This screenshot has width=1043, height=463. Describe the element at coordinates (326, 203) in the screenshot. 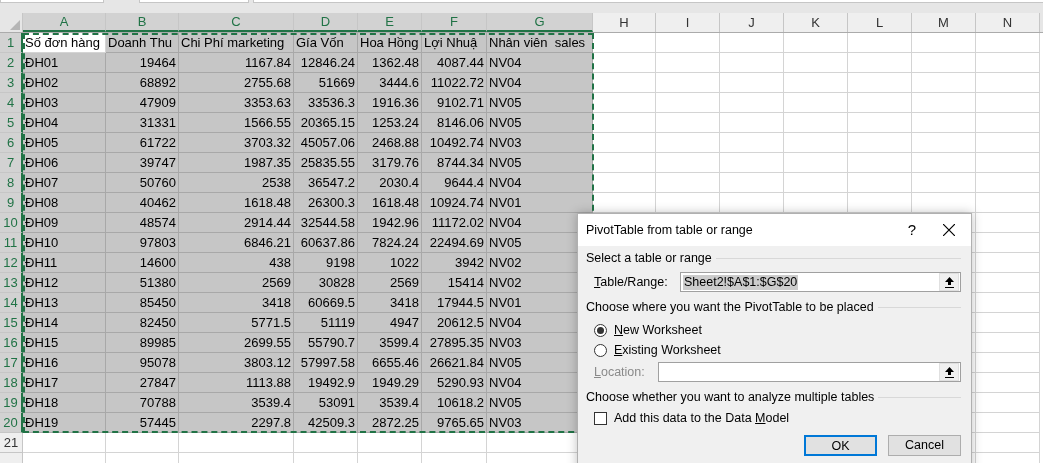

I see `table-cell: 26300.3` at that location.